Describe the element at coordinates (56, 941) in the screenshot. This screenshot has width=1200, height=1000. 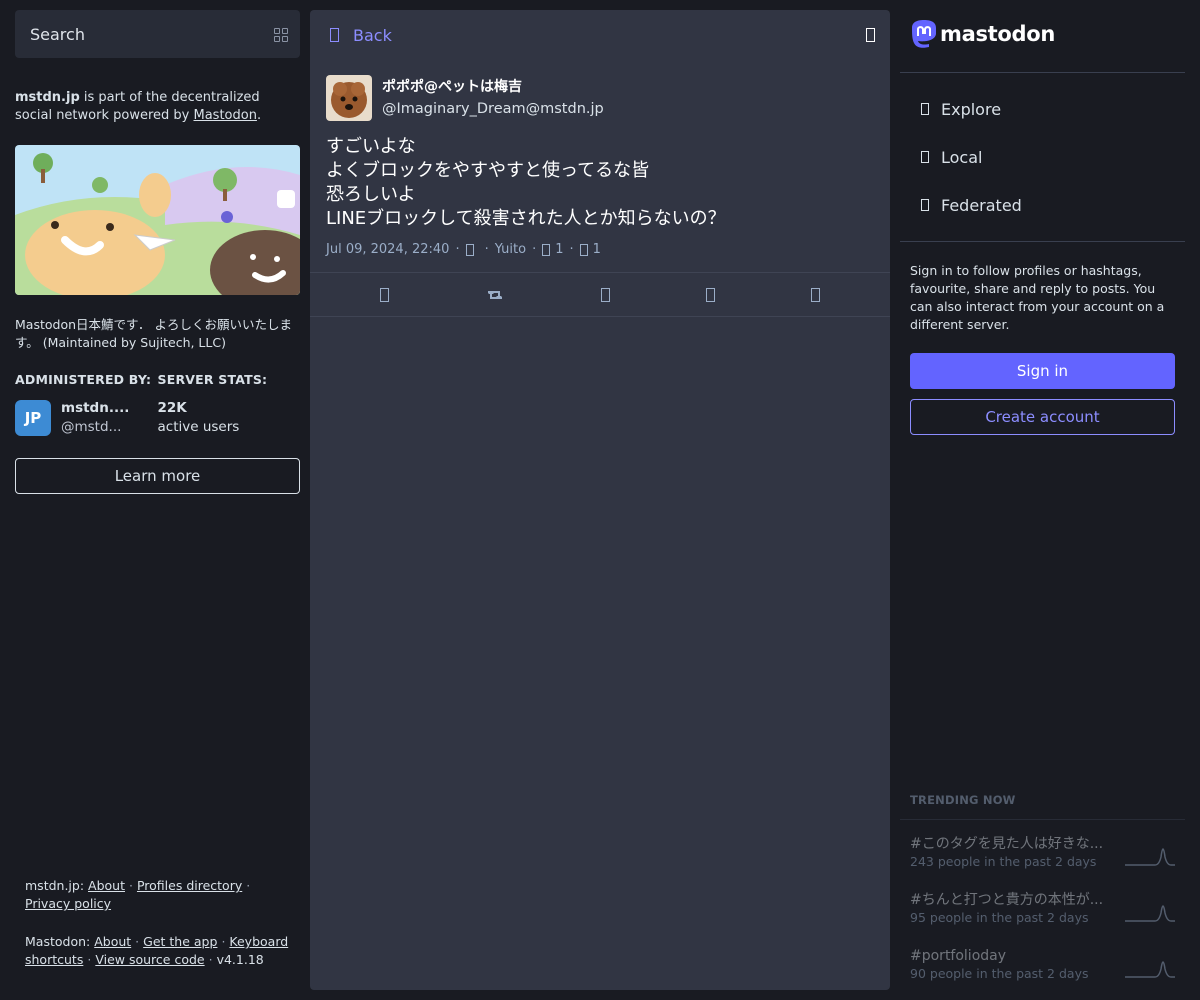
I see `footer-mastodon: Mastodon` at that location.